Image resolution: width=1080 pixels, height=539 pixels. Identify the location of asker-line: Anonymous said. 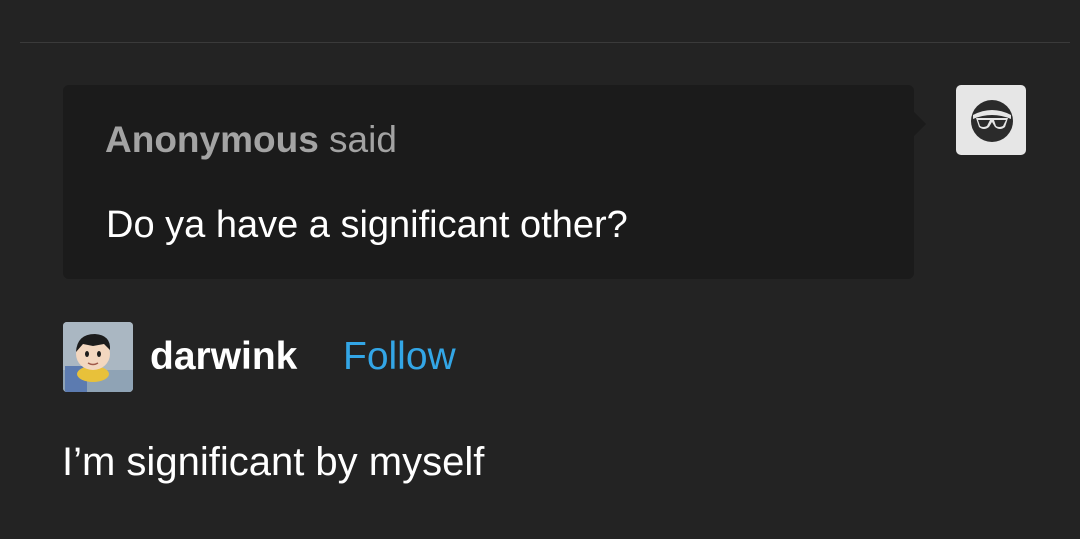
(251, 140).